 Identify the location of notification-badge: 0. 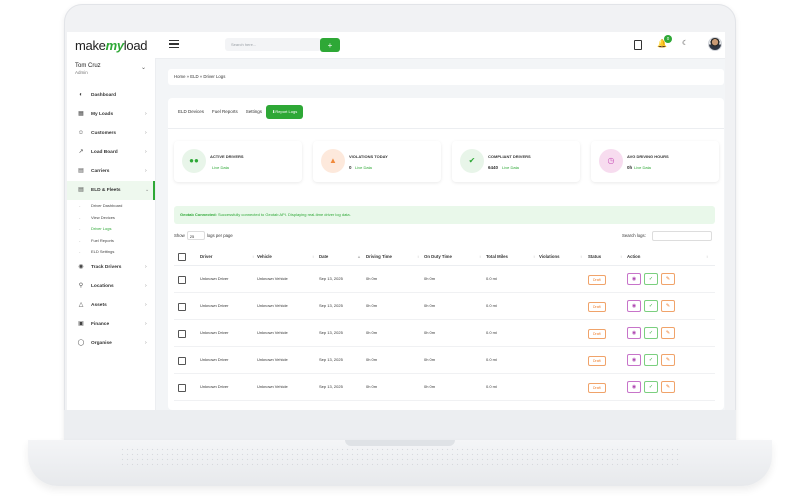
(668, 39).